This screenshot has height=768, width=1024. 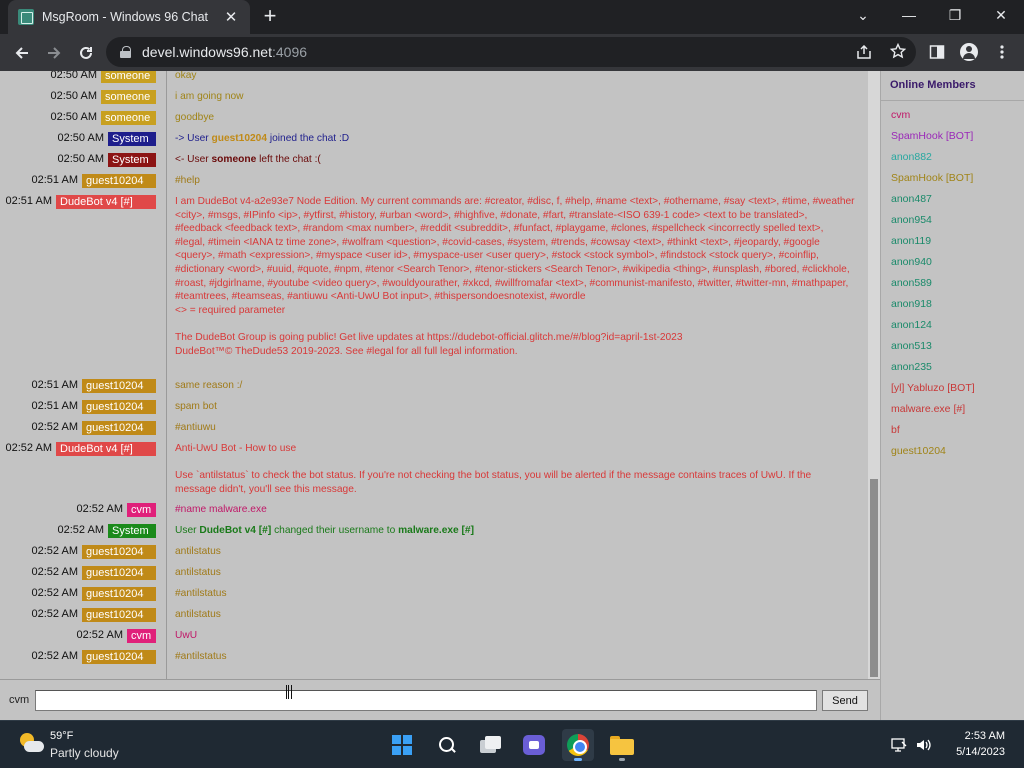 What do you see at coordinates (511, 52) in the screenshot?
I see `address-bar: devel.windows96.net:4096` at bounding box center [511, 52].